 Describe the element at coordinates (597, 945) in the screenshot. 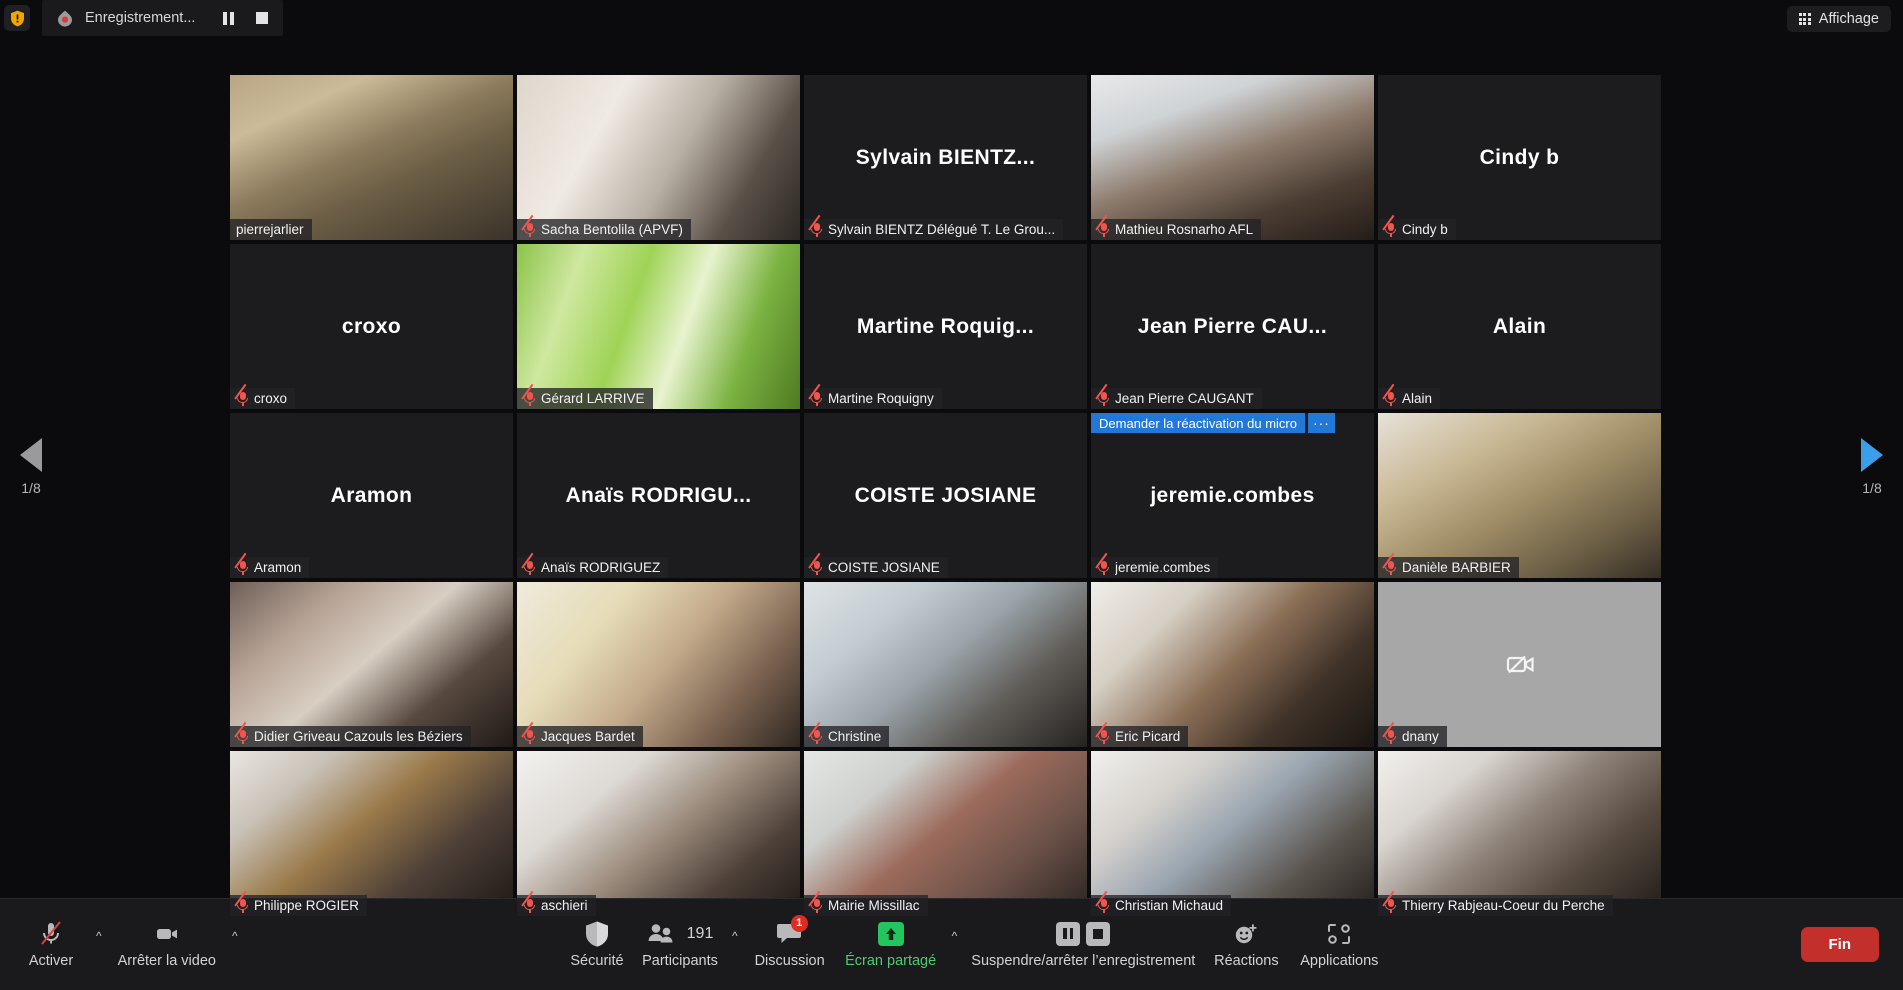

I see `security-button: Sécurité` at that location.